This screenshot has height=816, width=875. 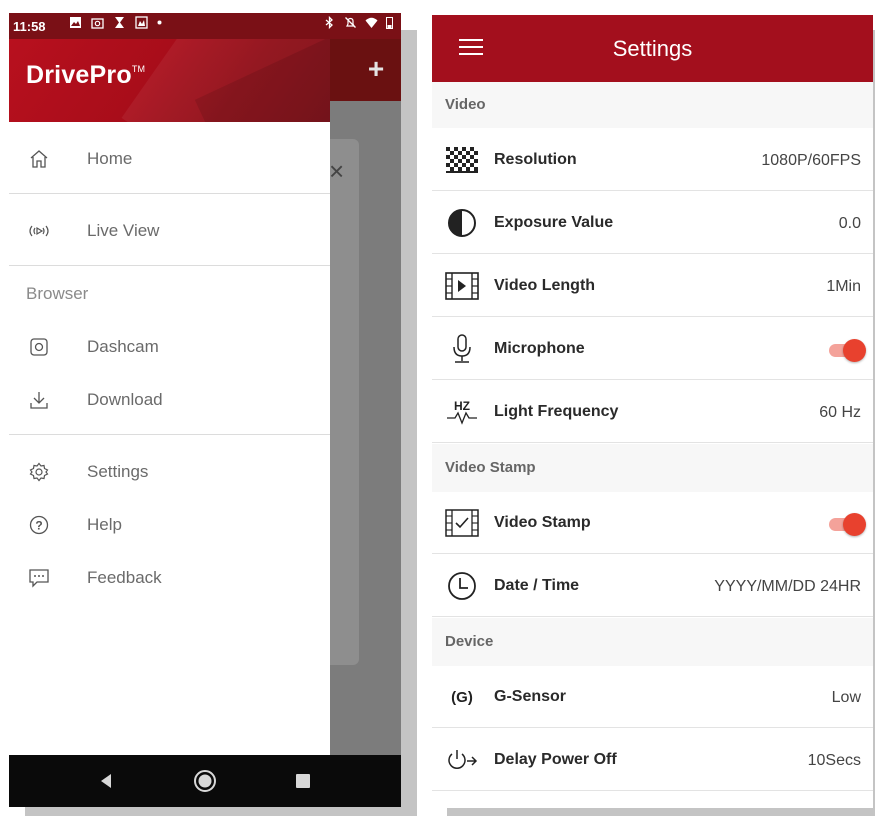 What do you see at coordinates (169, 578) in the screenshot?
I see `nav-item-feedback: Feedback` at bounding box center [169, 578].